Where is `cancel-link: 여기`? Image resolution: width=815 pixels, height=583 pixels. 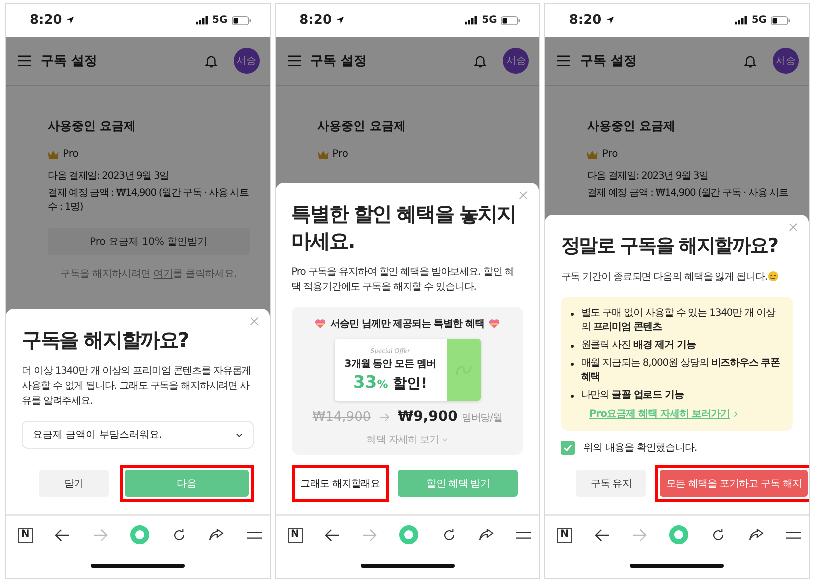 cancel-link: 여기 is located at coordinates (164, 274).